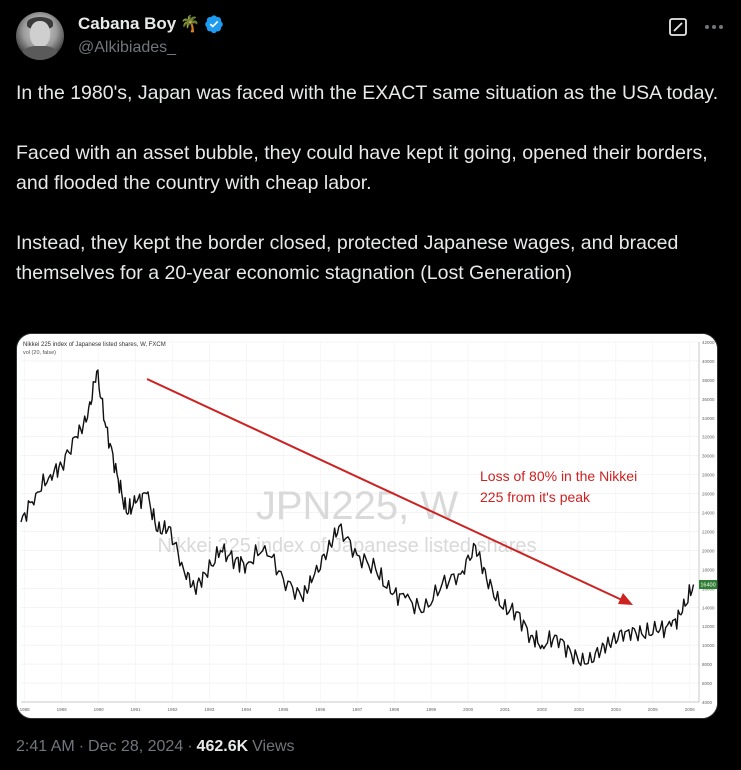  I want to click on x-tick-label: 1993, so click(209, 709).